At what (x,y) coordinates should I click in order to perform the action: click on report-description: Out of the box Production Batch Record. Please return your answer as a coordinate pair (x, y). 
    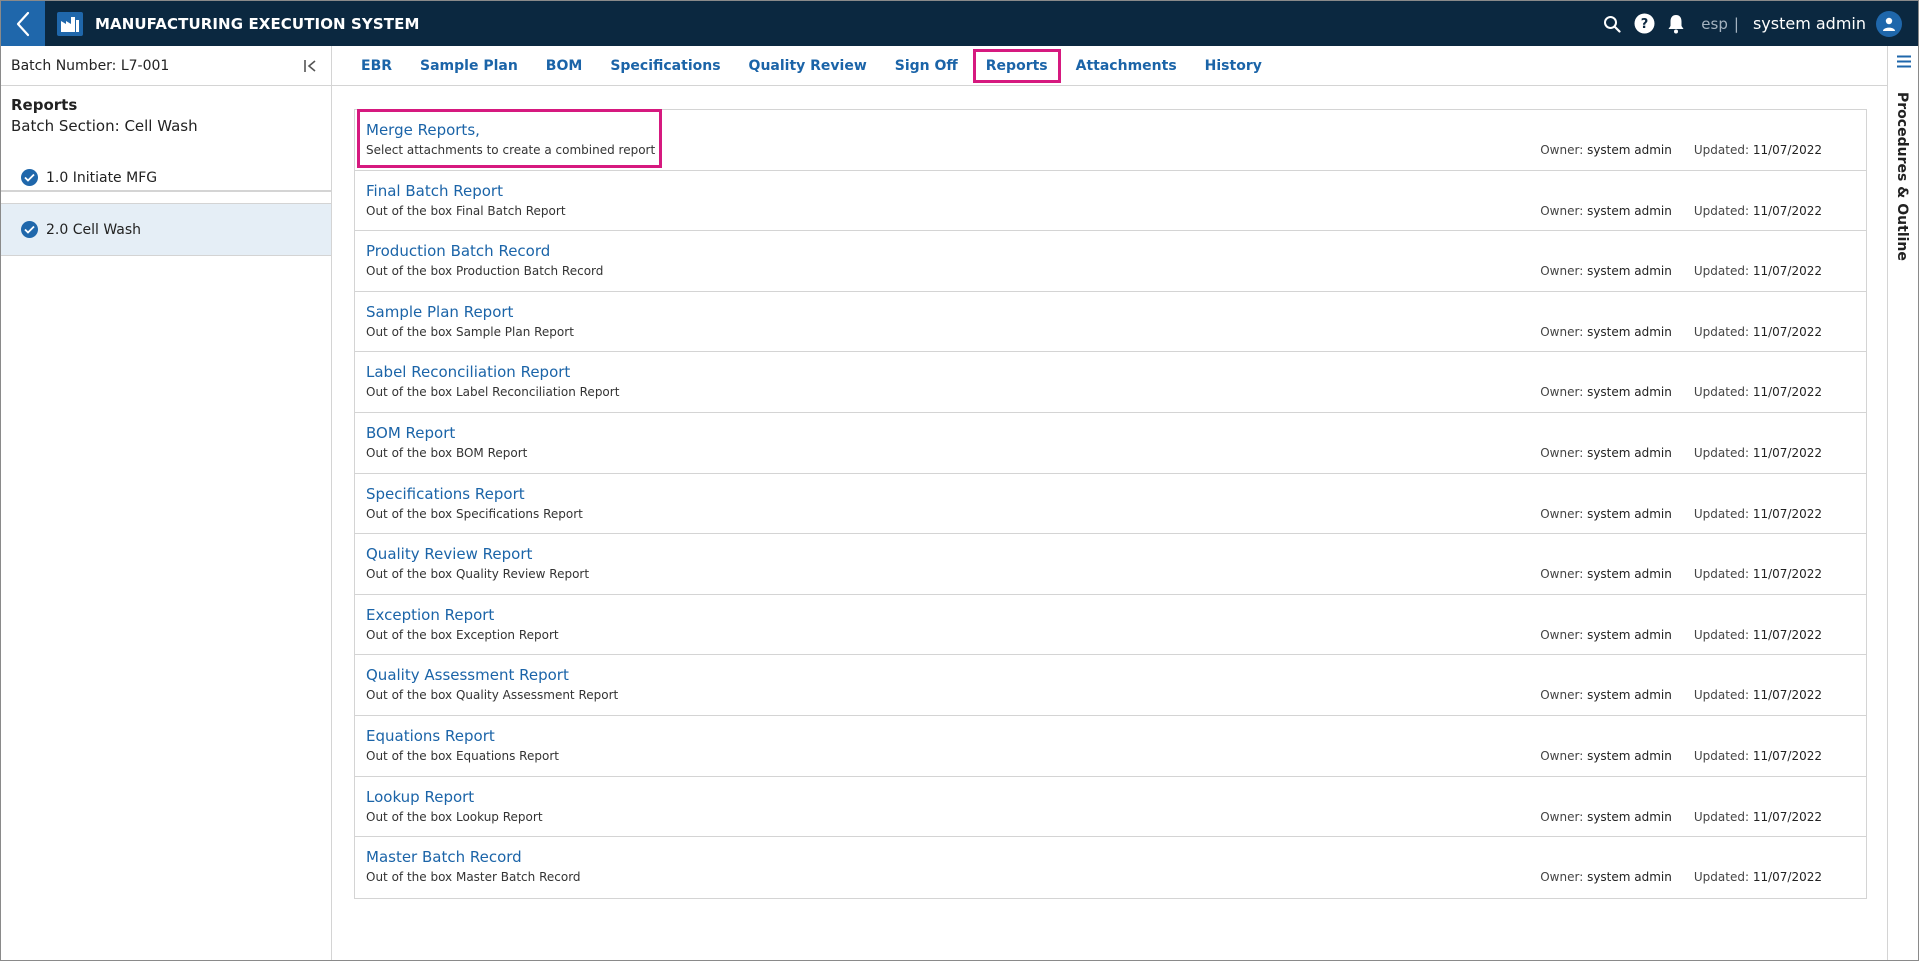
    Looking at the image, I should click on (485, 271).